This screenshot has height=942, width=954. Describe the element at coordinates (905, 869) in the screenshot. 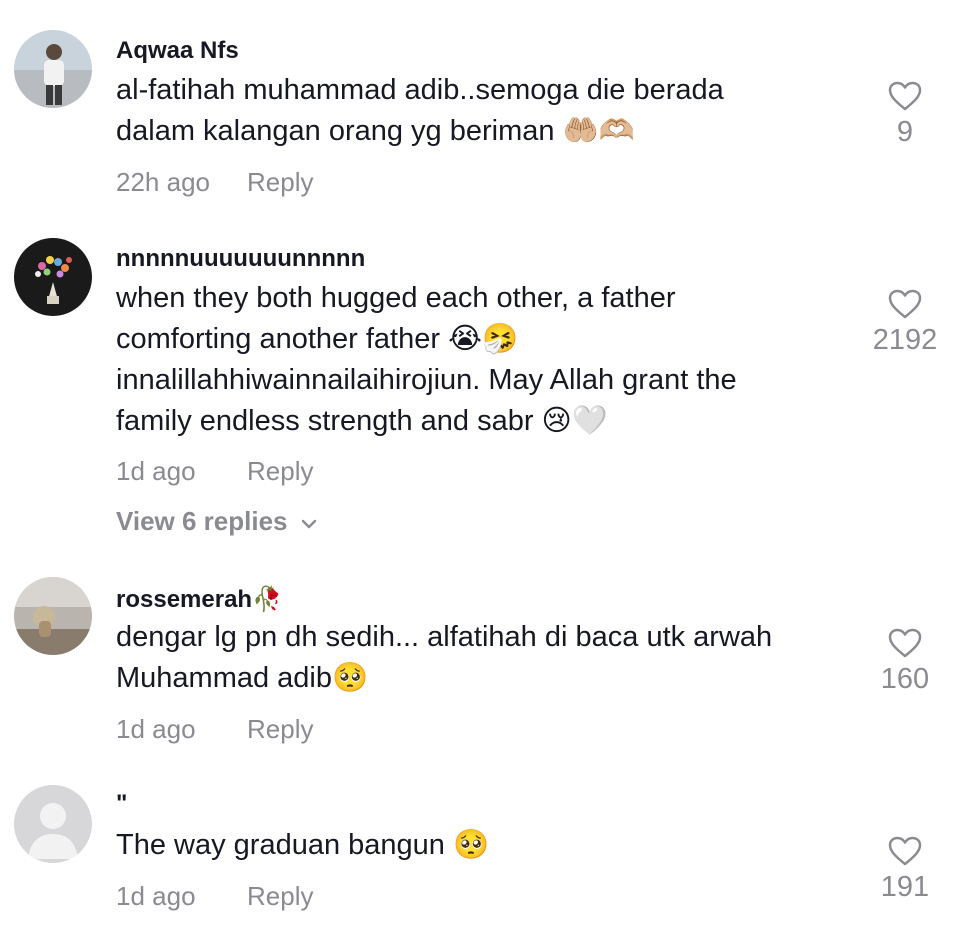

I see `like-button: 191` at that location.